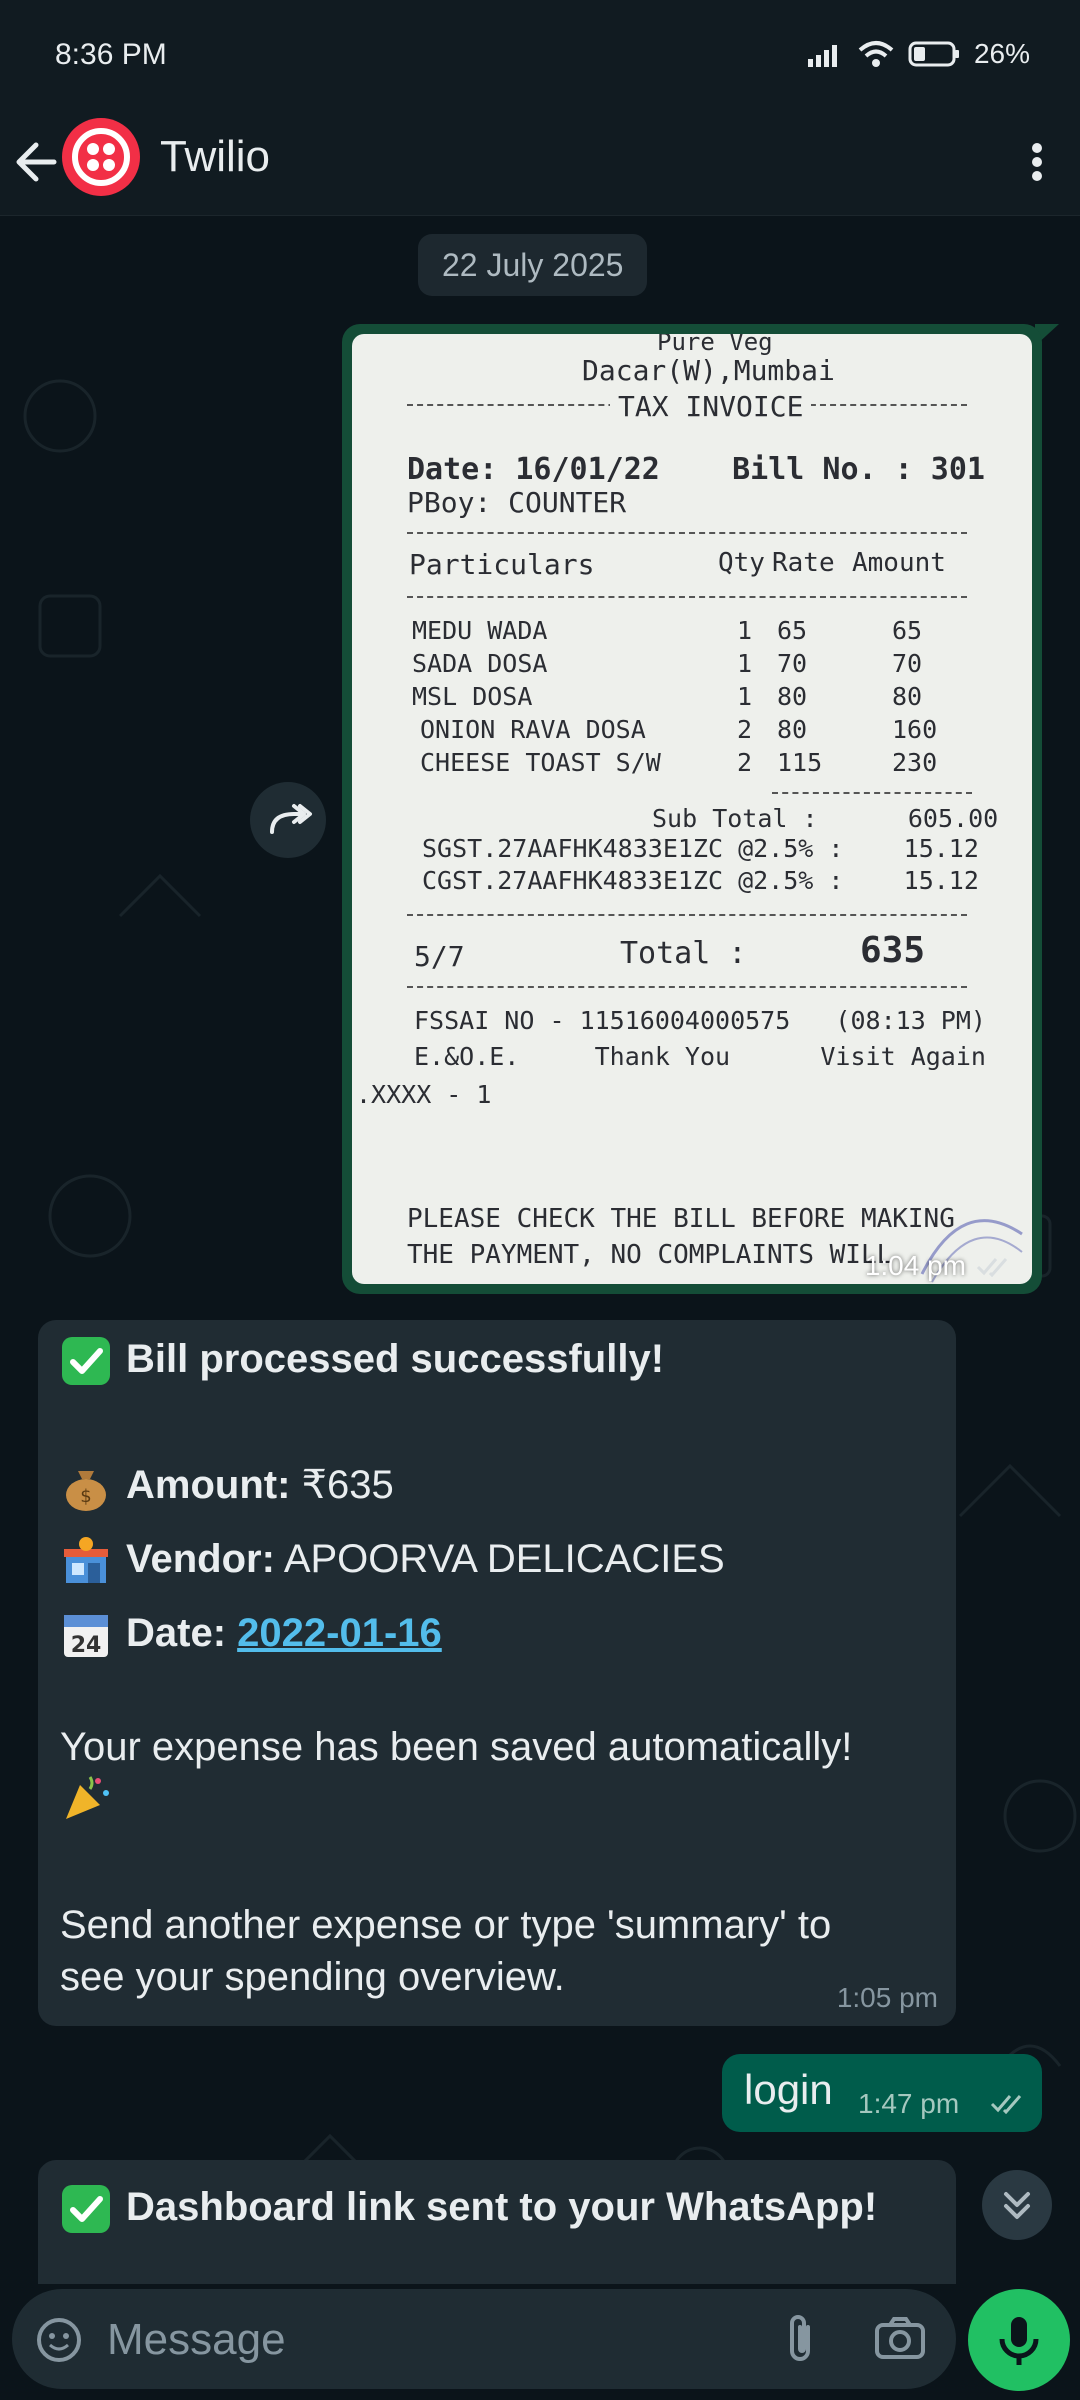 The height and width of the screenshot is (2400, 1080). What do you see at coordinates (741, 563) in the screenshot?
I see `receipt-line: Qty` at bounding box center [741, 563].